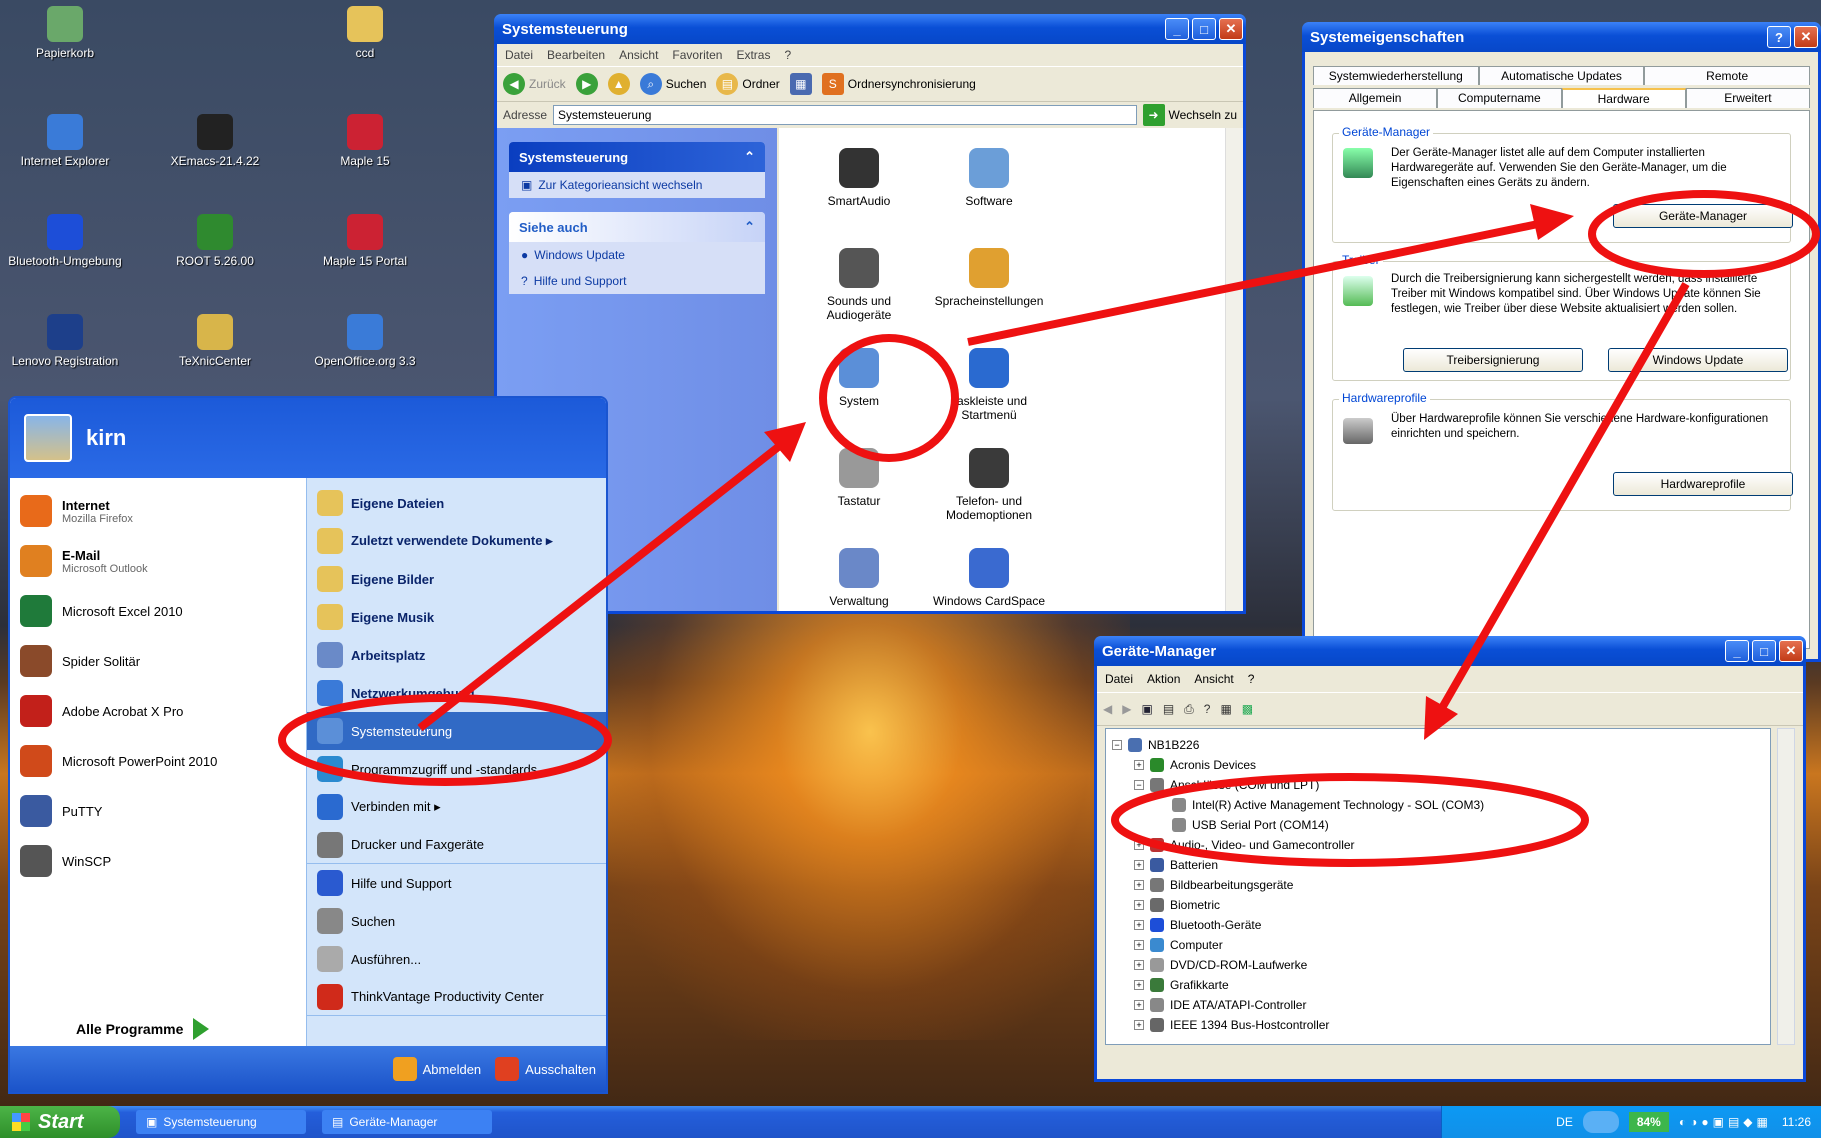 The image size is (1821, 1138). What do you see at coordinates (456, 579) in the screenshot?
I see `place-item-2: Eigene Bilder` at bounding box center [456, 579].